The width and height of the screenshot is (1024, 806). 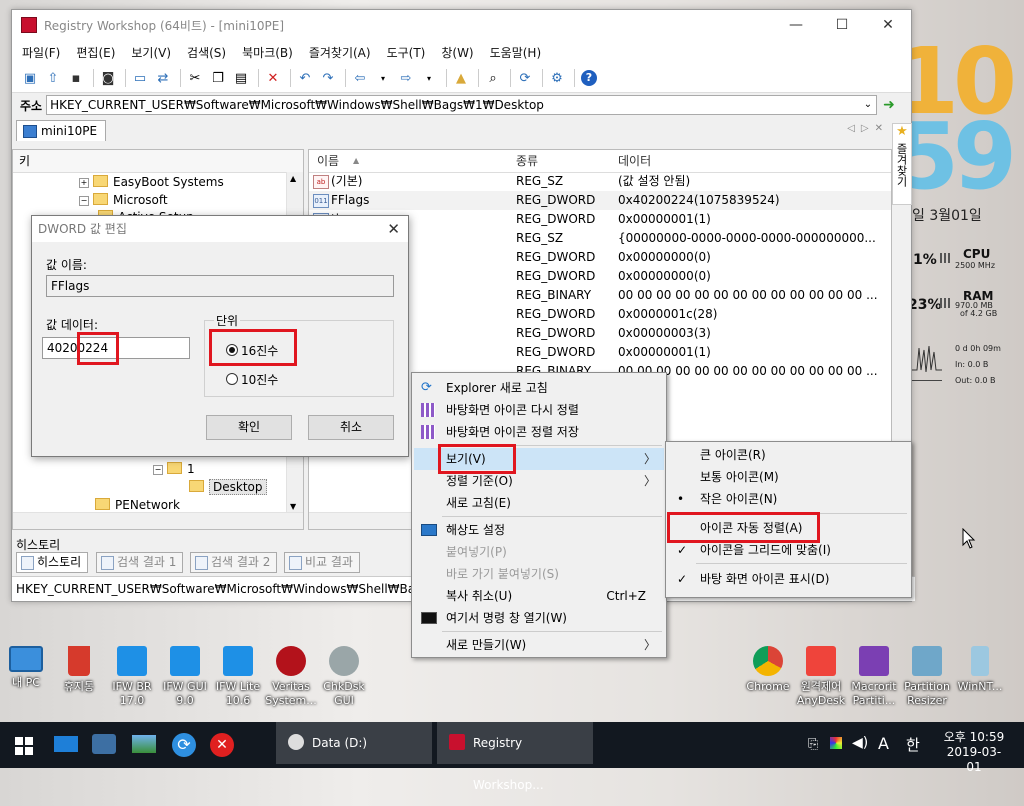 What do you see at coordinates (144, 745) in the screenshot?
I see `taskbar-photos-icon` at bounding box center [144, 745].